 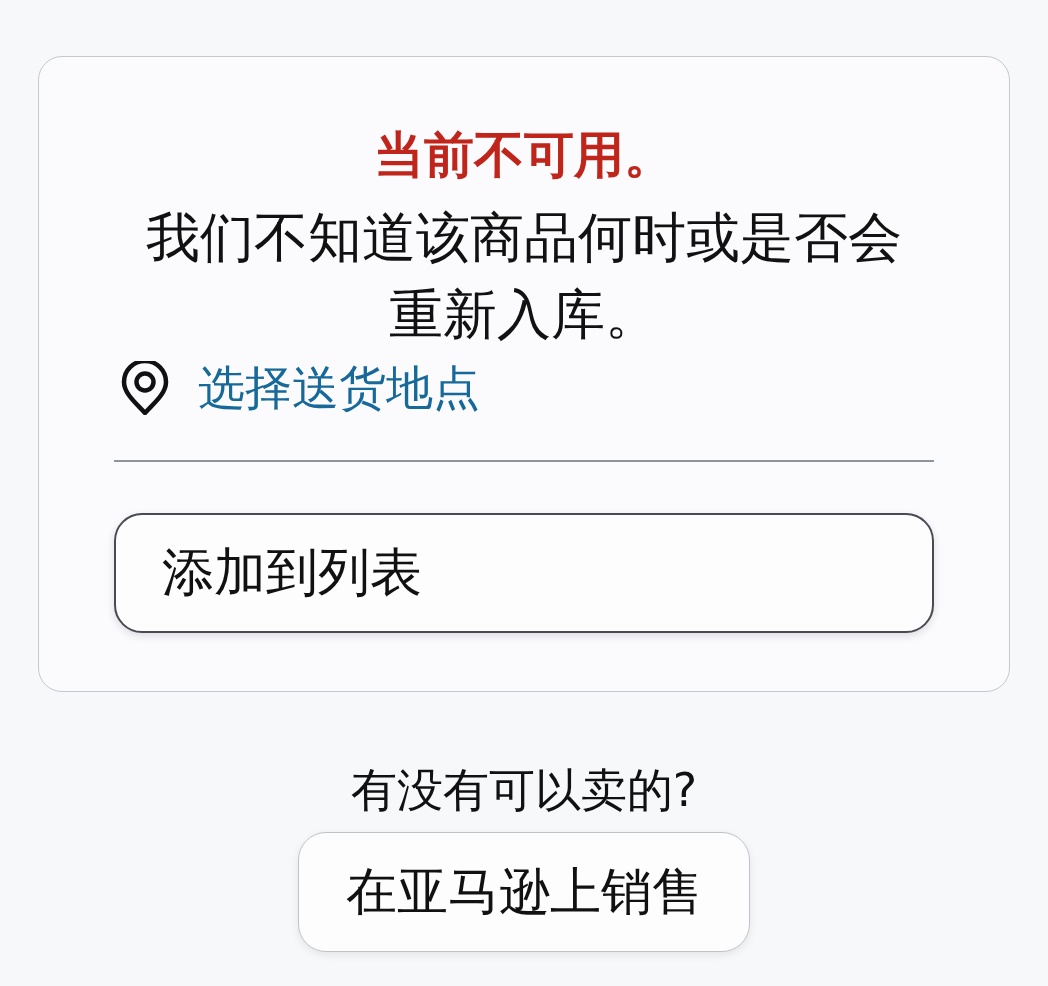 What do you see at coordinates (524, 155) in the screenshot?
I see `availability-status: 当前不可用。` at bounding box center [524, 155].